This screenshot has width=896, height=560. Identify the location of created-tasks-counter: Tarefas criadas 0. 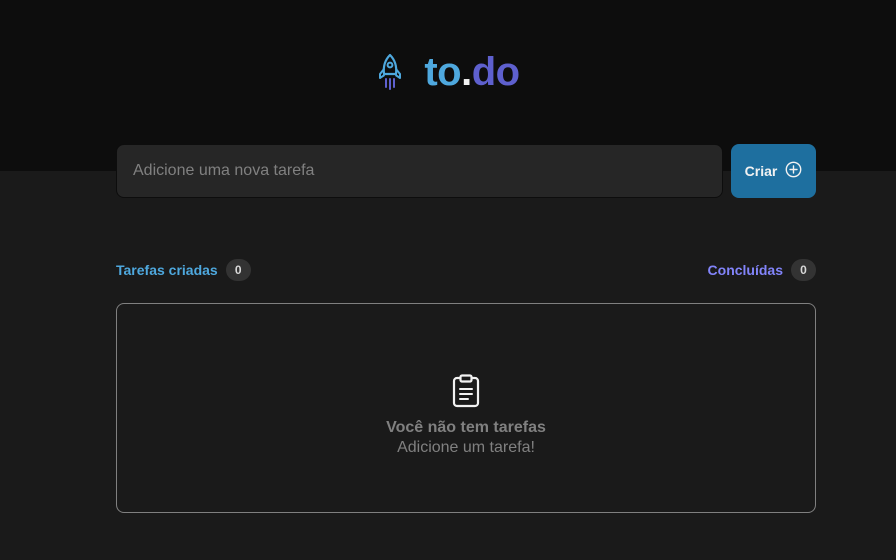
(183, 270).